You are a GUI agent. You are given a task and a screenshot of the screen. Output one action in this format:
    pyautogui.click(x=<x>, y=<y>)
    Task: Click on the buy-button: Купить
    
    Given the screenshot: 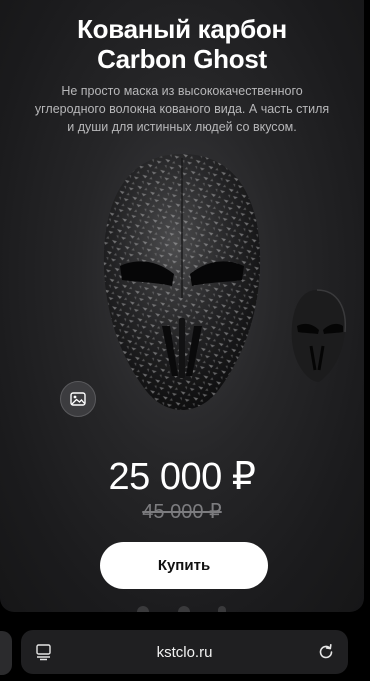 What is the action you would take?
    pyautogui.click(x=184, y=565)
    